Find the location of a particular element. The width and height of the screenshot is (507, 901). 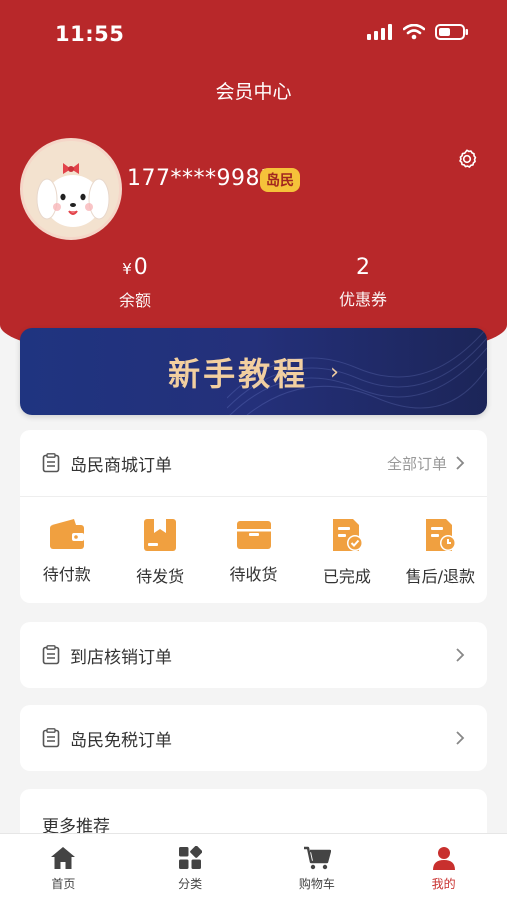

status-icons is located at coordinates (418, 32).